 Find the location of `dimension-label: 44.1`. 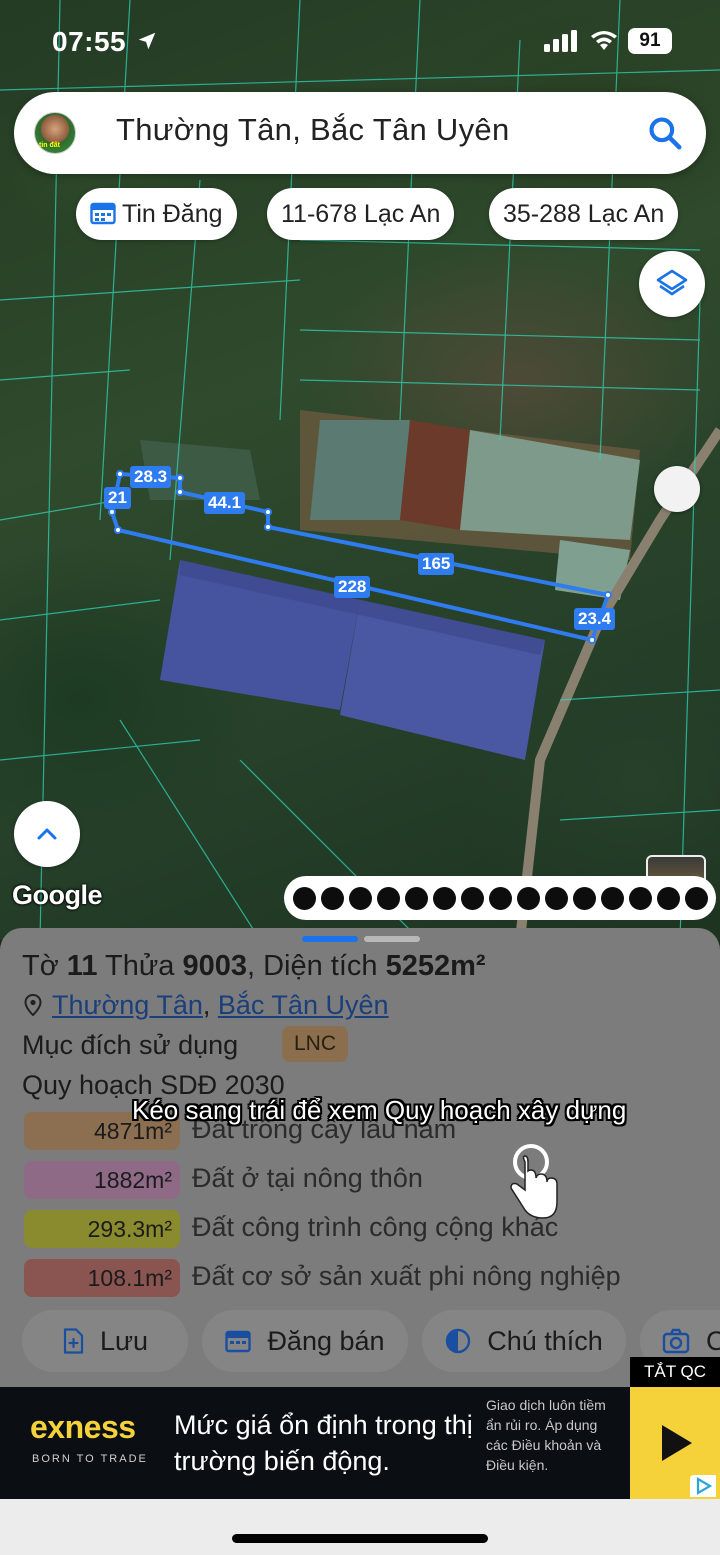

dimension-label: 44.1 is located at coordinates (225, 503).